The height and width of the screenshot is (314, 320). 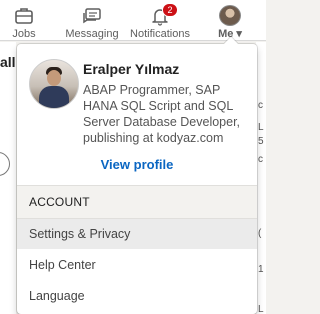 What do you see at coordinates (137, 164) in the screenshot?
I see `view-profile-link: View profile` at bounding box center [137, 164].